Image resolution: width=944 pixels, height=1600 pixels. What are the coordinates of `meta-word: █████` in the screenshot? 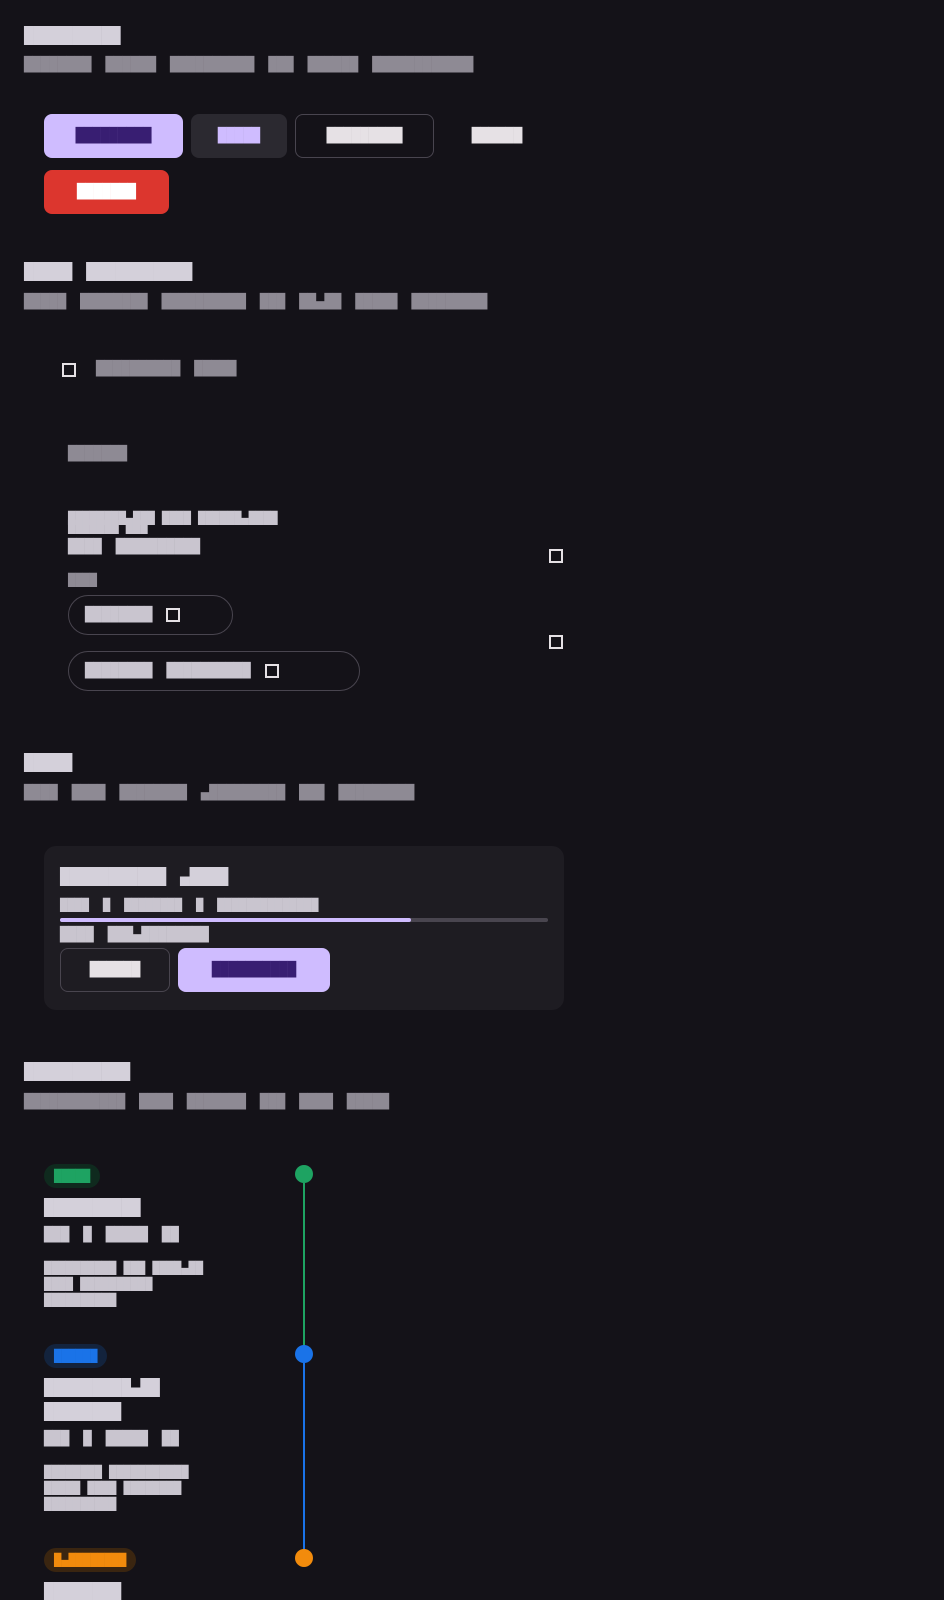 It's located at (126, 1439).